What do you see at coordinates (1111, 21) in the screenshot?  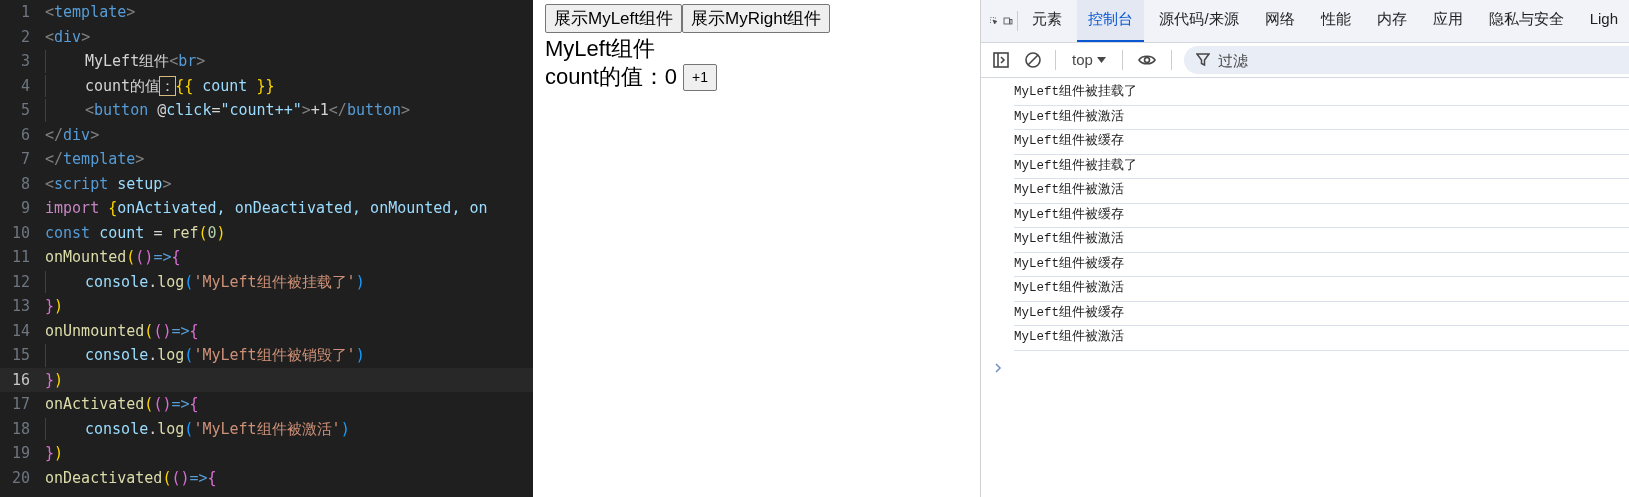 I see `devtools-tab: 控制台` at bounding box center [1111, 21].